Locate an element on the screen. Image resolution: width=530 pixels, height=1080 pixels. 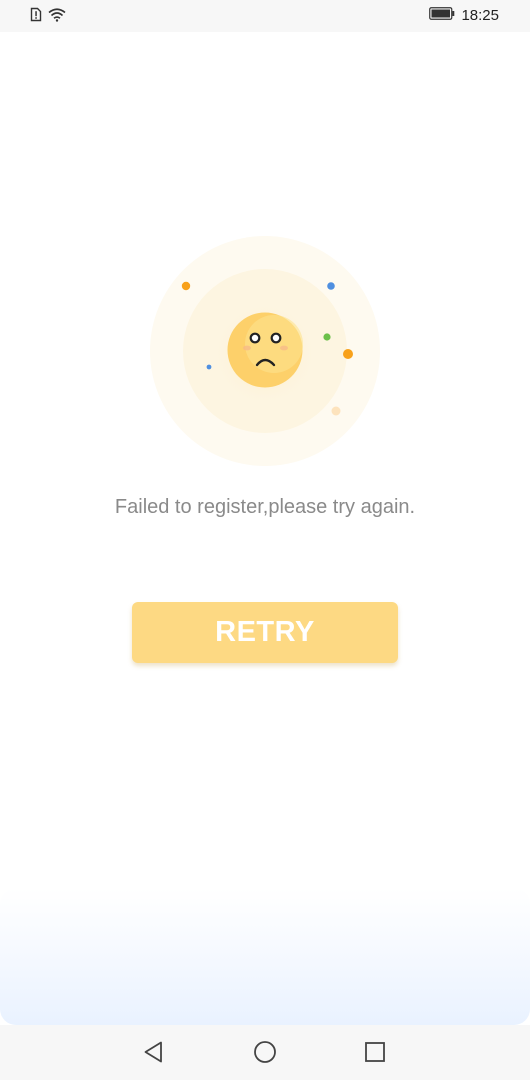
home-icon is located at coordinates (265, 1052).